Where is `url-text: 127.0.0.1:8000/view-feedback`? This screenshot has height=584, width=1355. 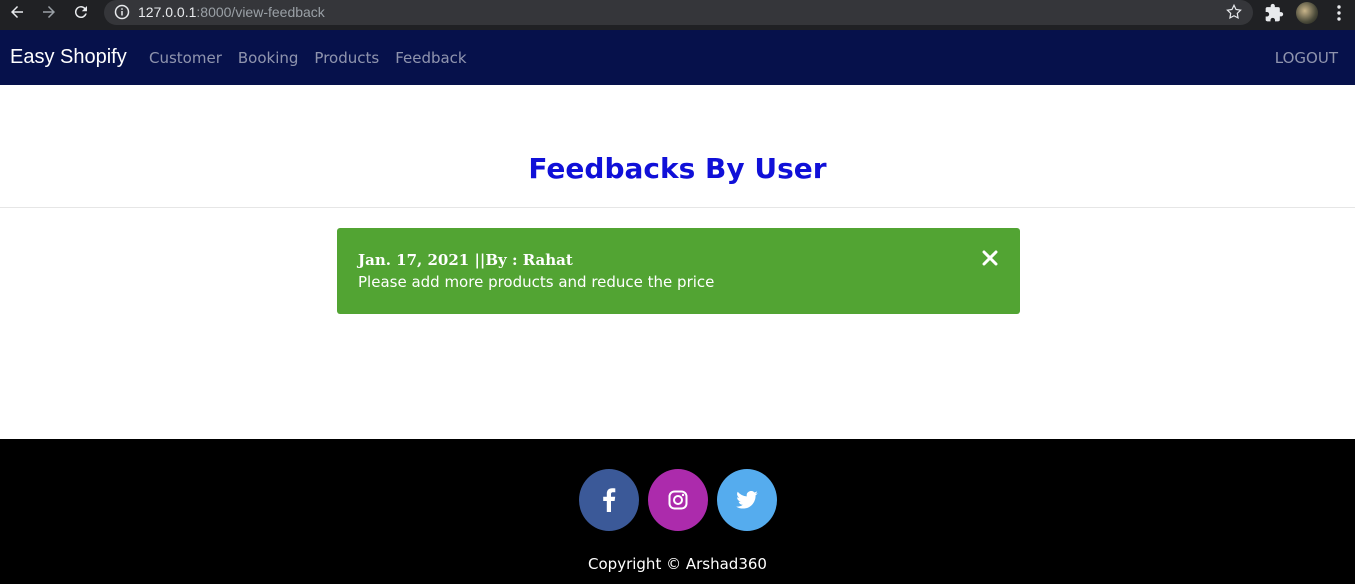
url-text: 127.0.0.1:8000/view-feedback is located at coordinates (231, 12).